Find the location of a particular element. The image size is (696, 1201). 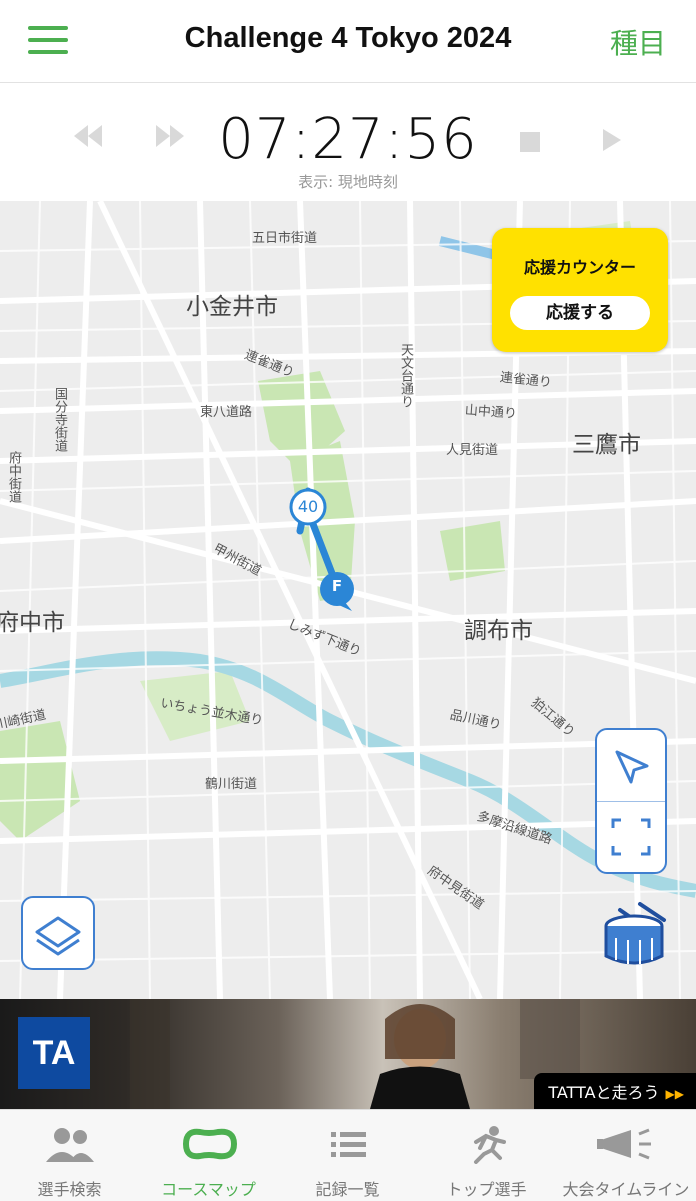

banner-cta: TATTAと走ろう ▶▶ is located at coordinates (615, 1091).